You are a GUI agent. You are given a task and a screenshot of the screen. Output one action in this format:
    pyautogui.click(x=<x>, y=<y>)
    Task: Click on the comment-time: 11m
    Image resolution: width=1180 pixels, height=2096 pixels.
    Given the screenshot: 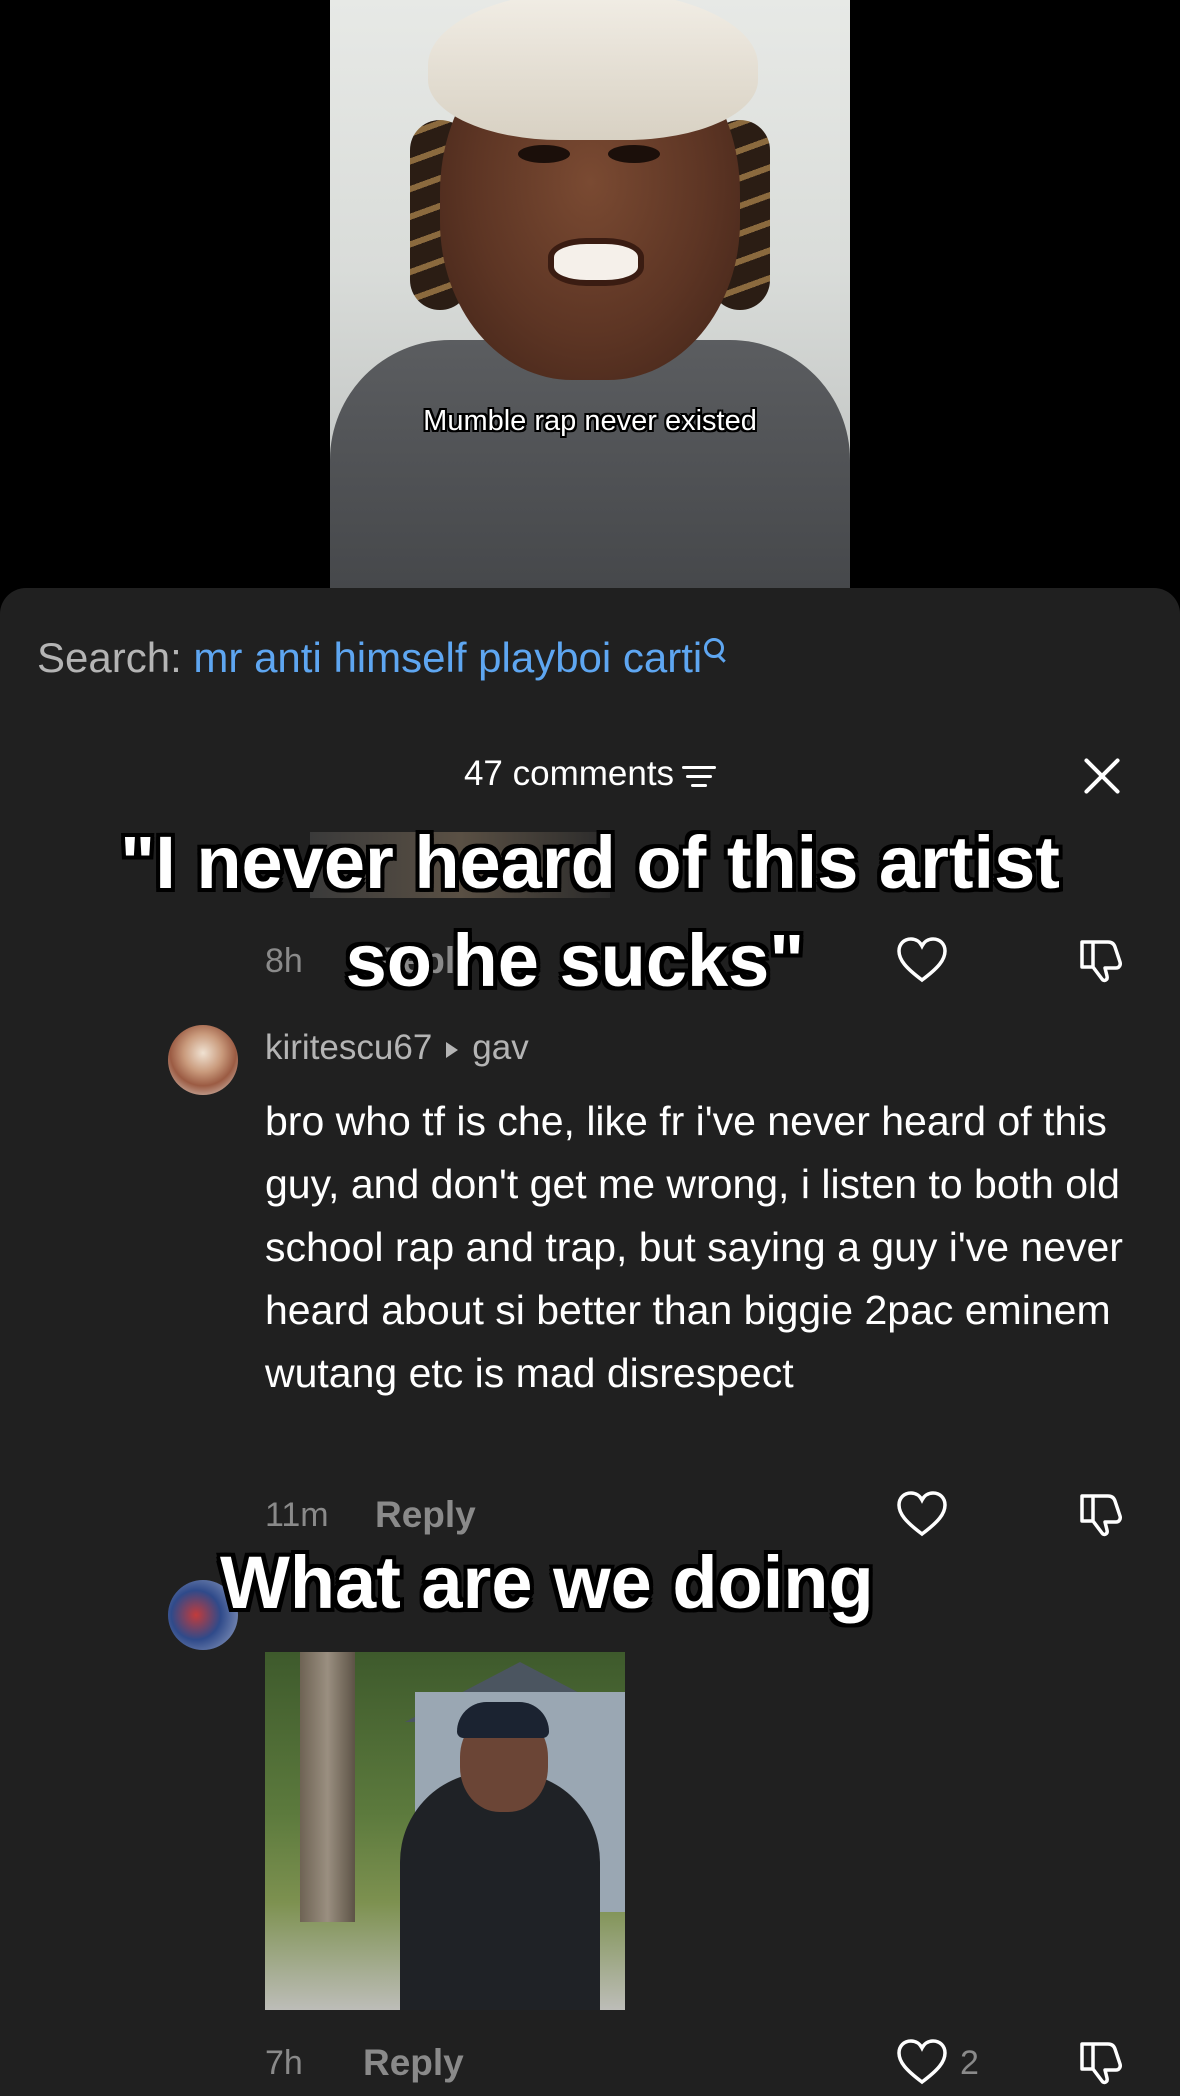 What is the action you would take?
    pyautogui.click(x=297, y=1515)
    